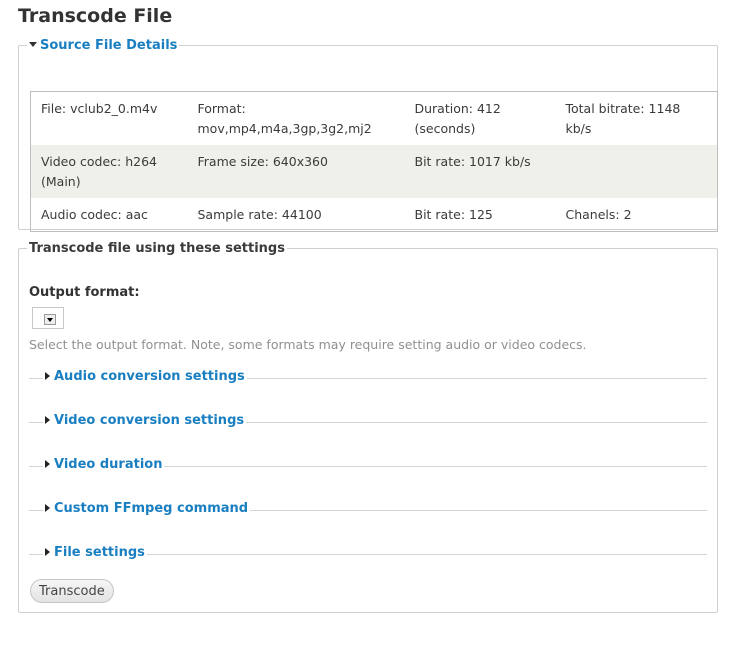 The image size is (752, 645). I want to click on dropdown-arrow-icon, so click(50, 319).